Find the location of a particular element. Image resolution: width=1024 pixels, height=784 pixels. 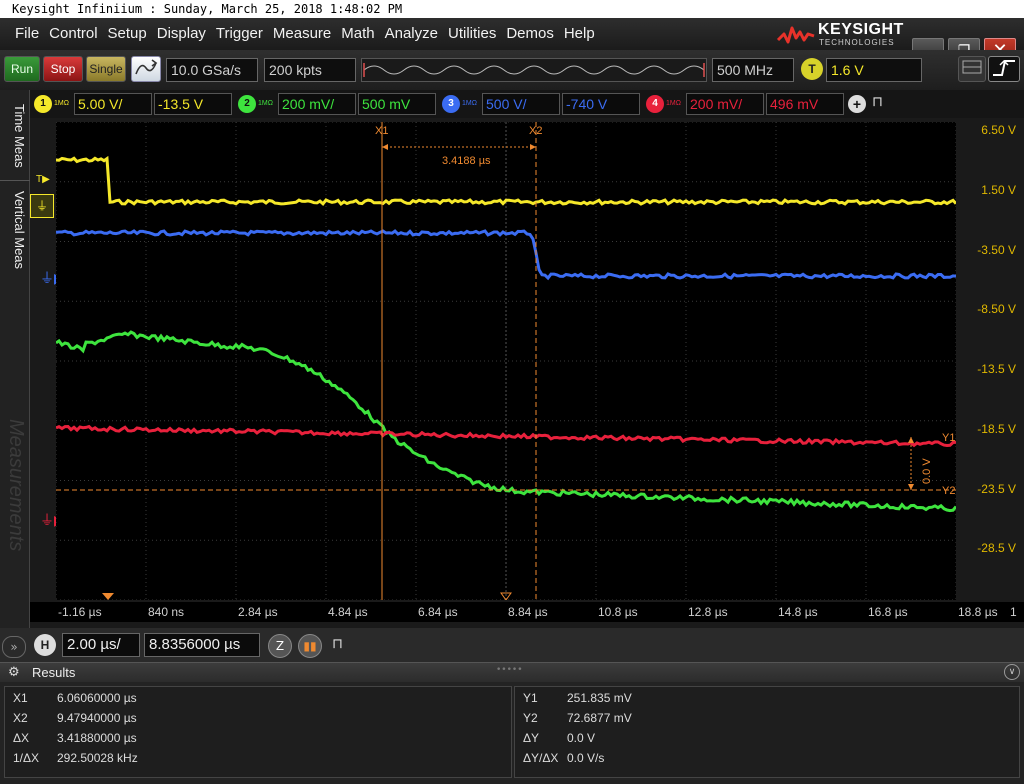

menu-display: Display is located at coordinates (181, 34).